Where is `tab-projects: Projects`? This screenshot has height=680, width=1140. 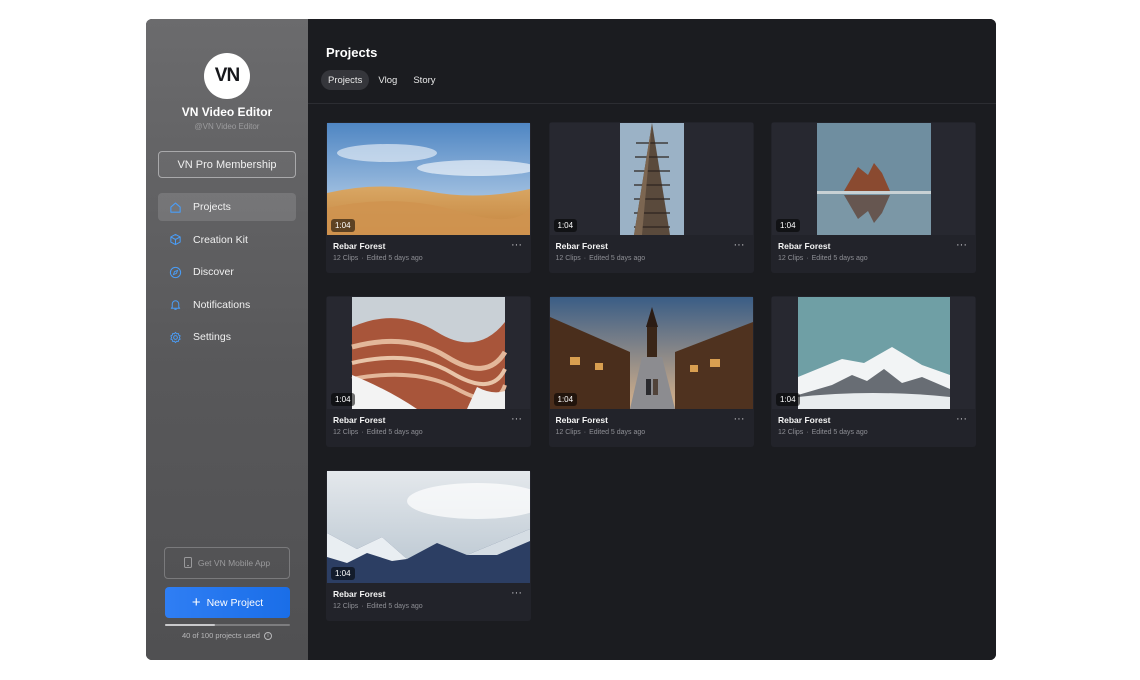
tab-projects: Projects is located at coordinates (345, 80).